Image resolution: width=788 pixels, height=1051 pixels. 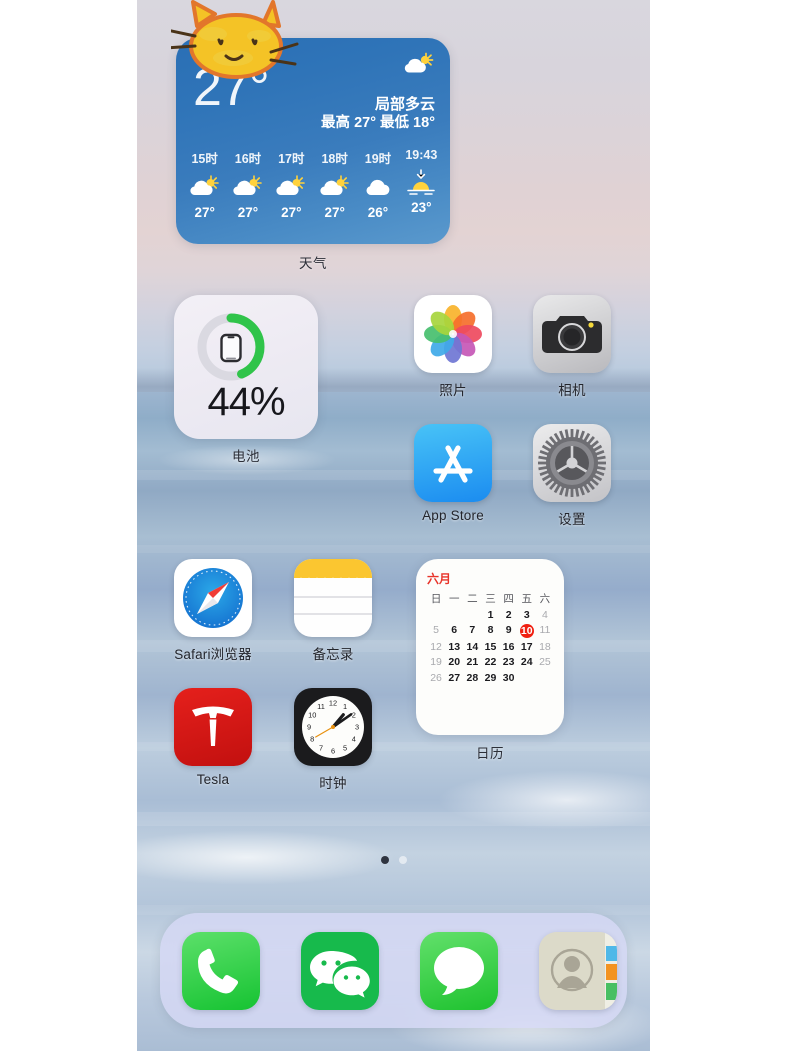 What do you see at coordinates (321, 747) in the screenshot?
I see `svg-text: 7` at bounding box center [321, 747].